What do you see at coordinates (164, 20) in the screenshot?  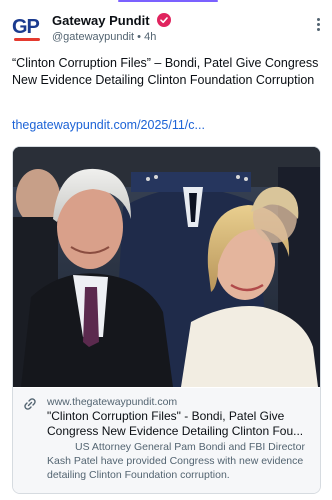 I see `verified-badge-icon` at bounding box center [164, 20].